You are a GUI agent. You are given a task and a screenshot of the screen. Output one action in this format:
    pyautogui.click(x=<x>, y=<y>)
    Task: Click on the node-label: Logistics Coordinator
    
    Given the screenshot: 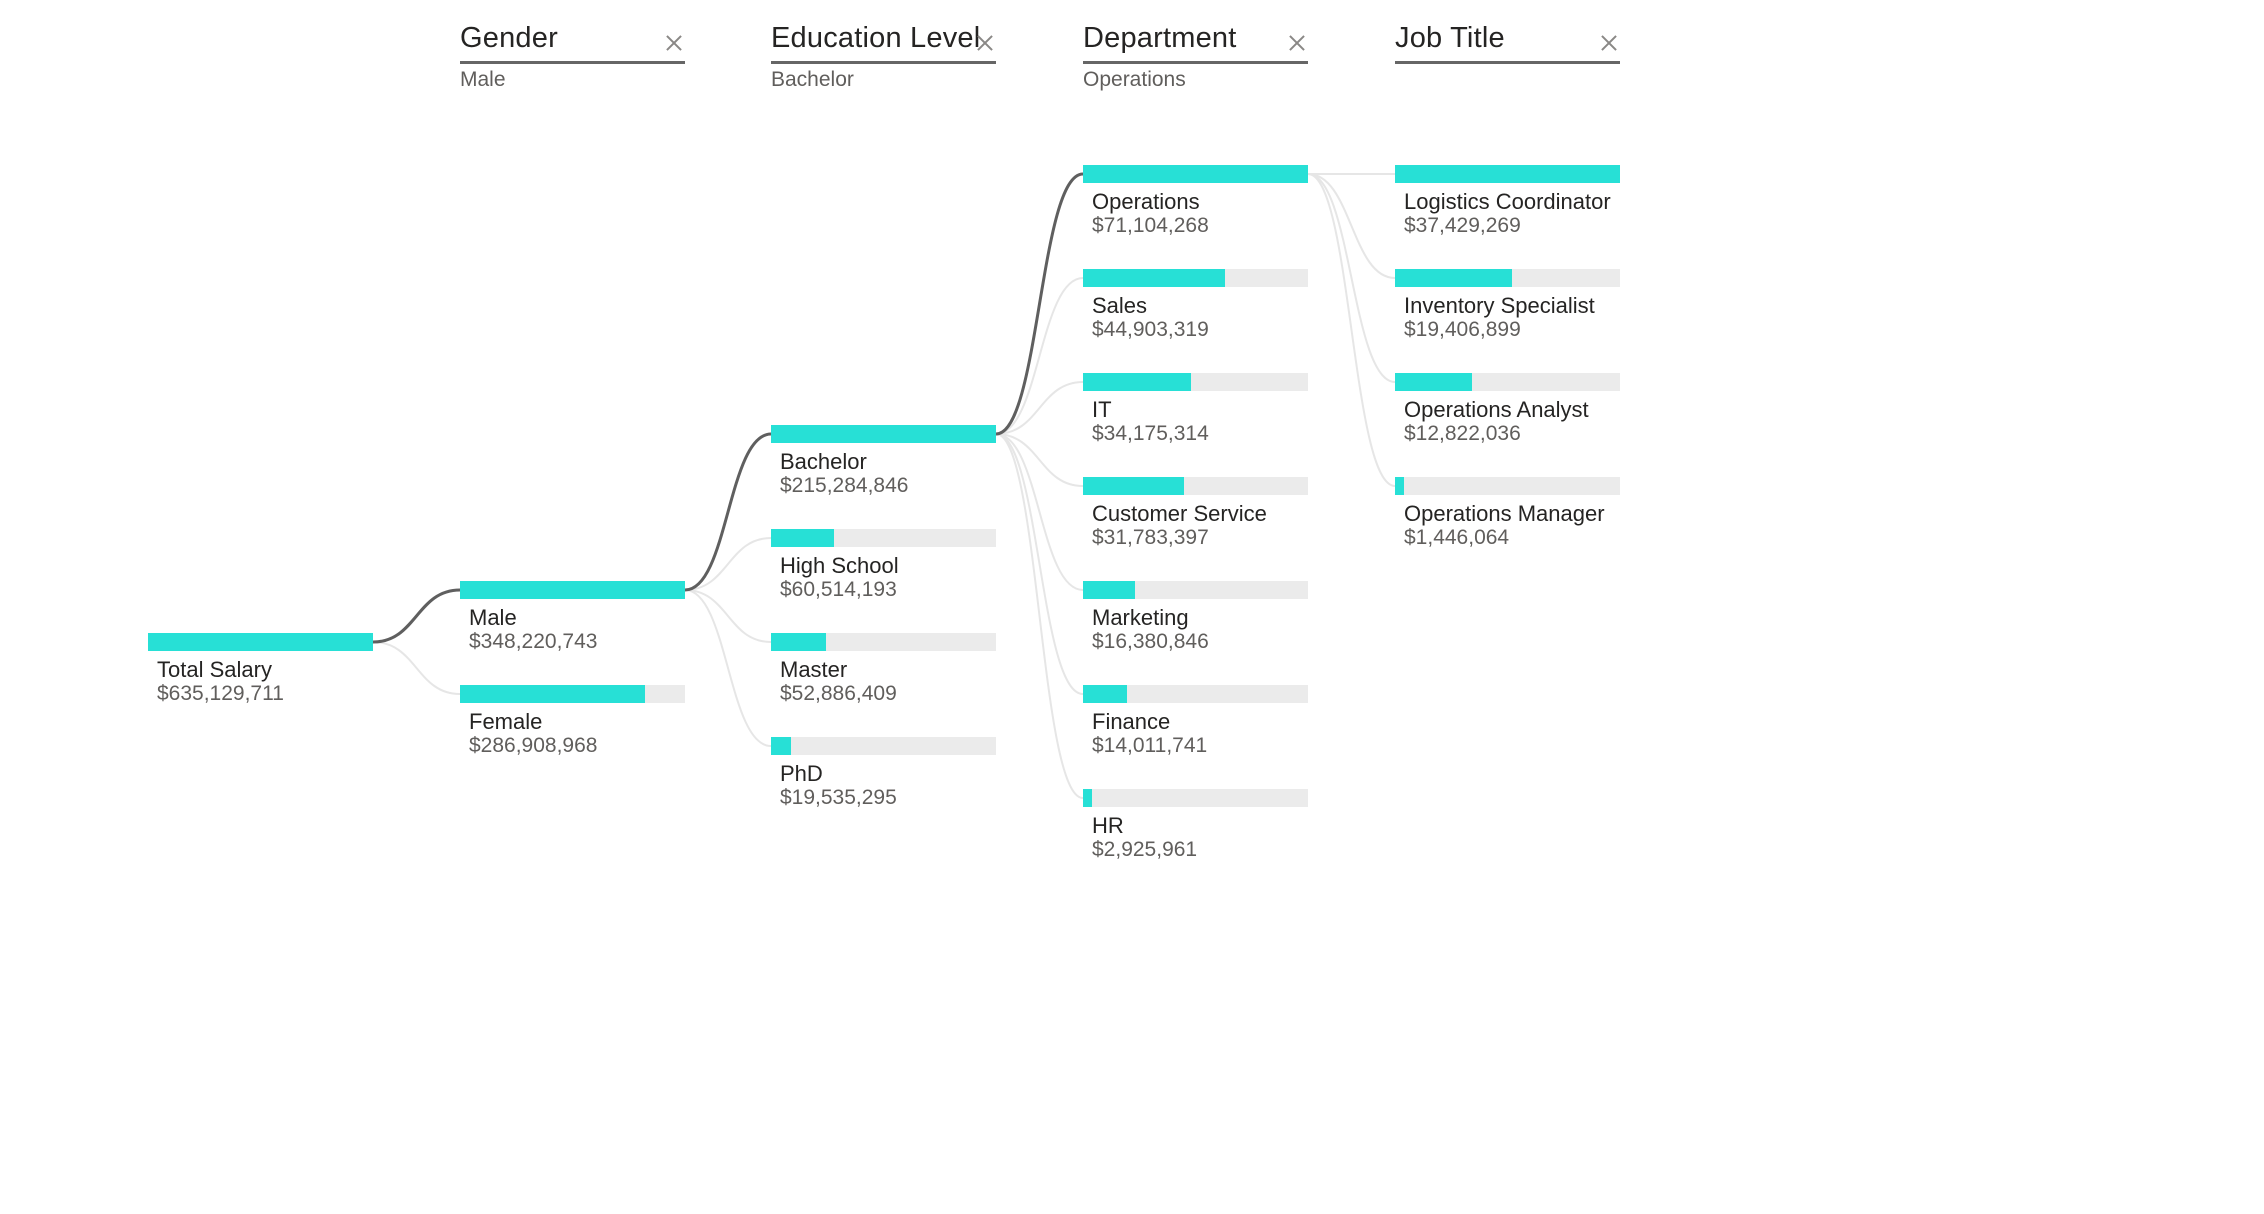 What is the action you would take?
    pyautogui.click(x=1507, y=201)
    